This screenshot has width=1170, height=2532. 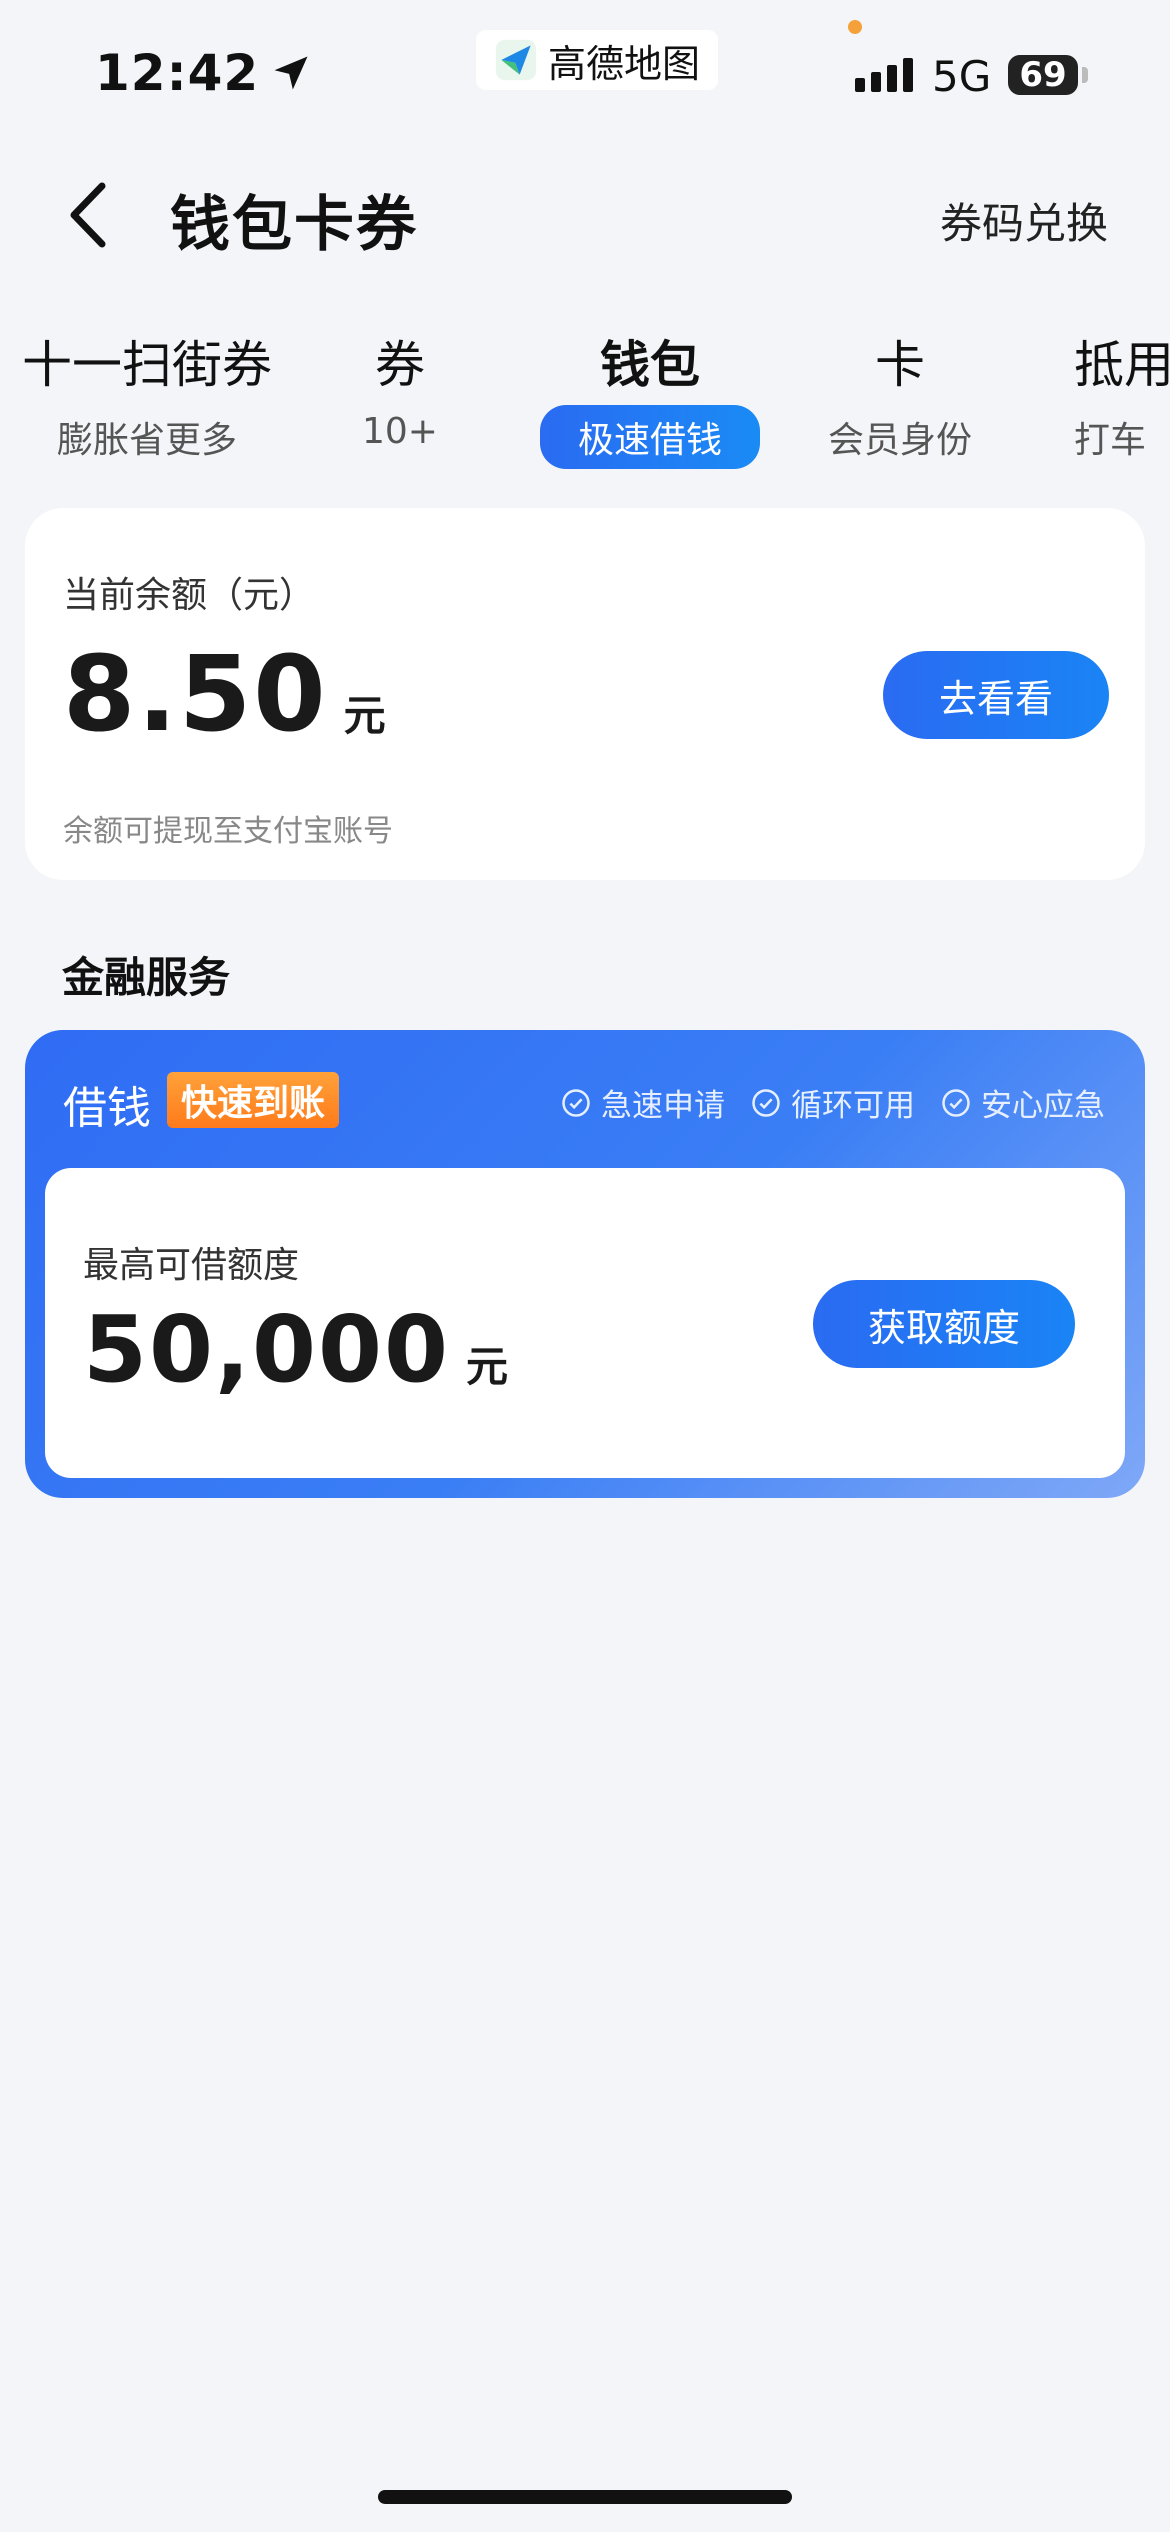 What do you see at coordinates (624, 63) in the screenshot?
I see `app-name: 高德地图` at bounding box center [624, 63].